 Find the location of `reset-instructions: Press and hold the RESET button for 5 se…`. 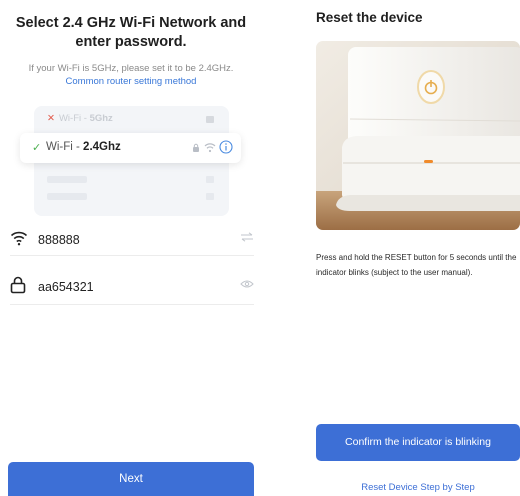

reset-instructions: Press and hold the RESET button for 5 se… is located at coordinates (416, 265).